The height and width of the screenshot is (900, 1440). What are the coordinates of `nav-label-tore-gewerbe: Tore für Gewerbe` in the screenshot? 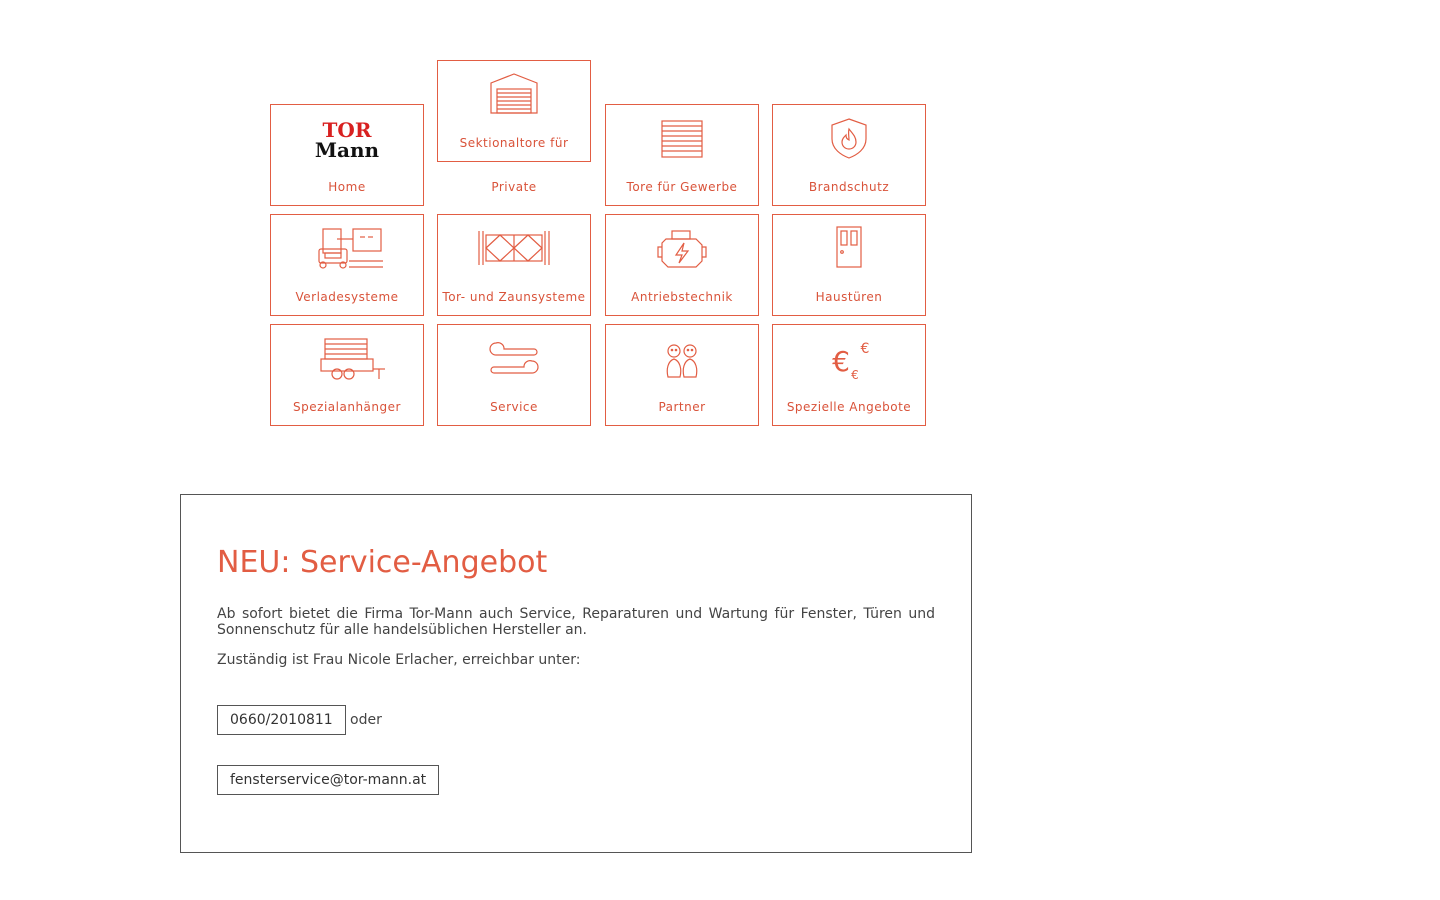 It's located at (682, 187).